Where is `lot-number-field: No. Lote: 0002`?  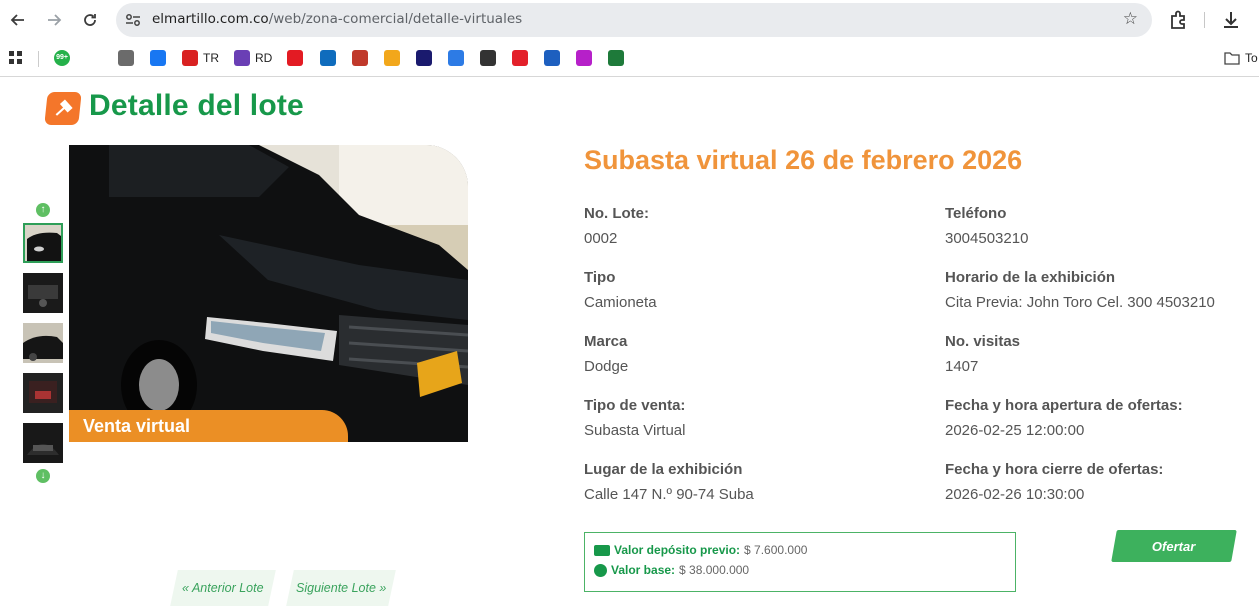
lot-number-field: No. Lote: 0002 is located at coordinates (616, 226).